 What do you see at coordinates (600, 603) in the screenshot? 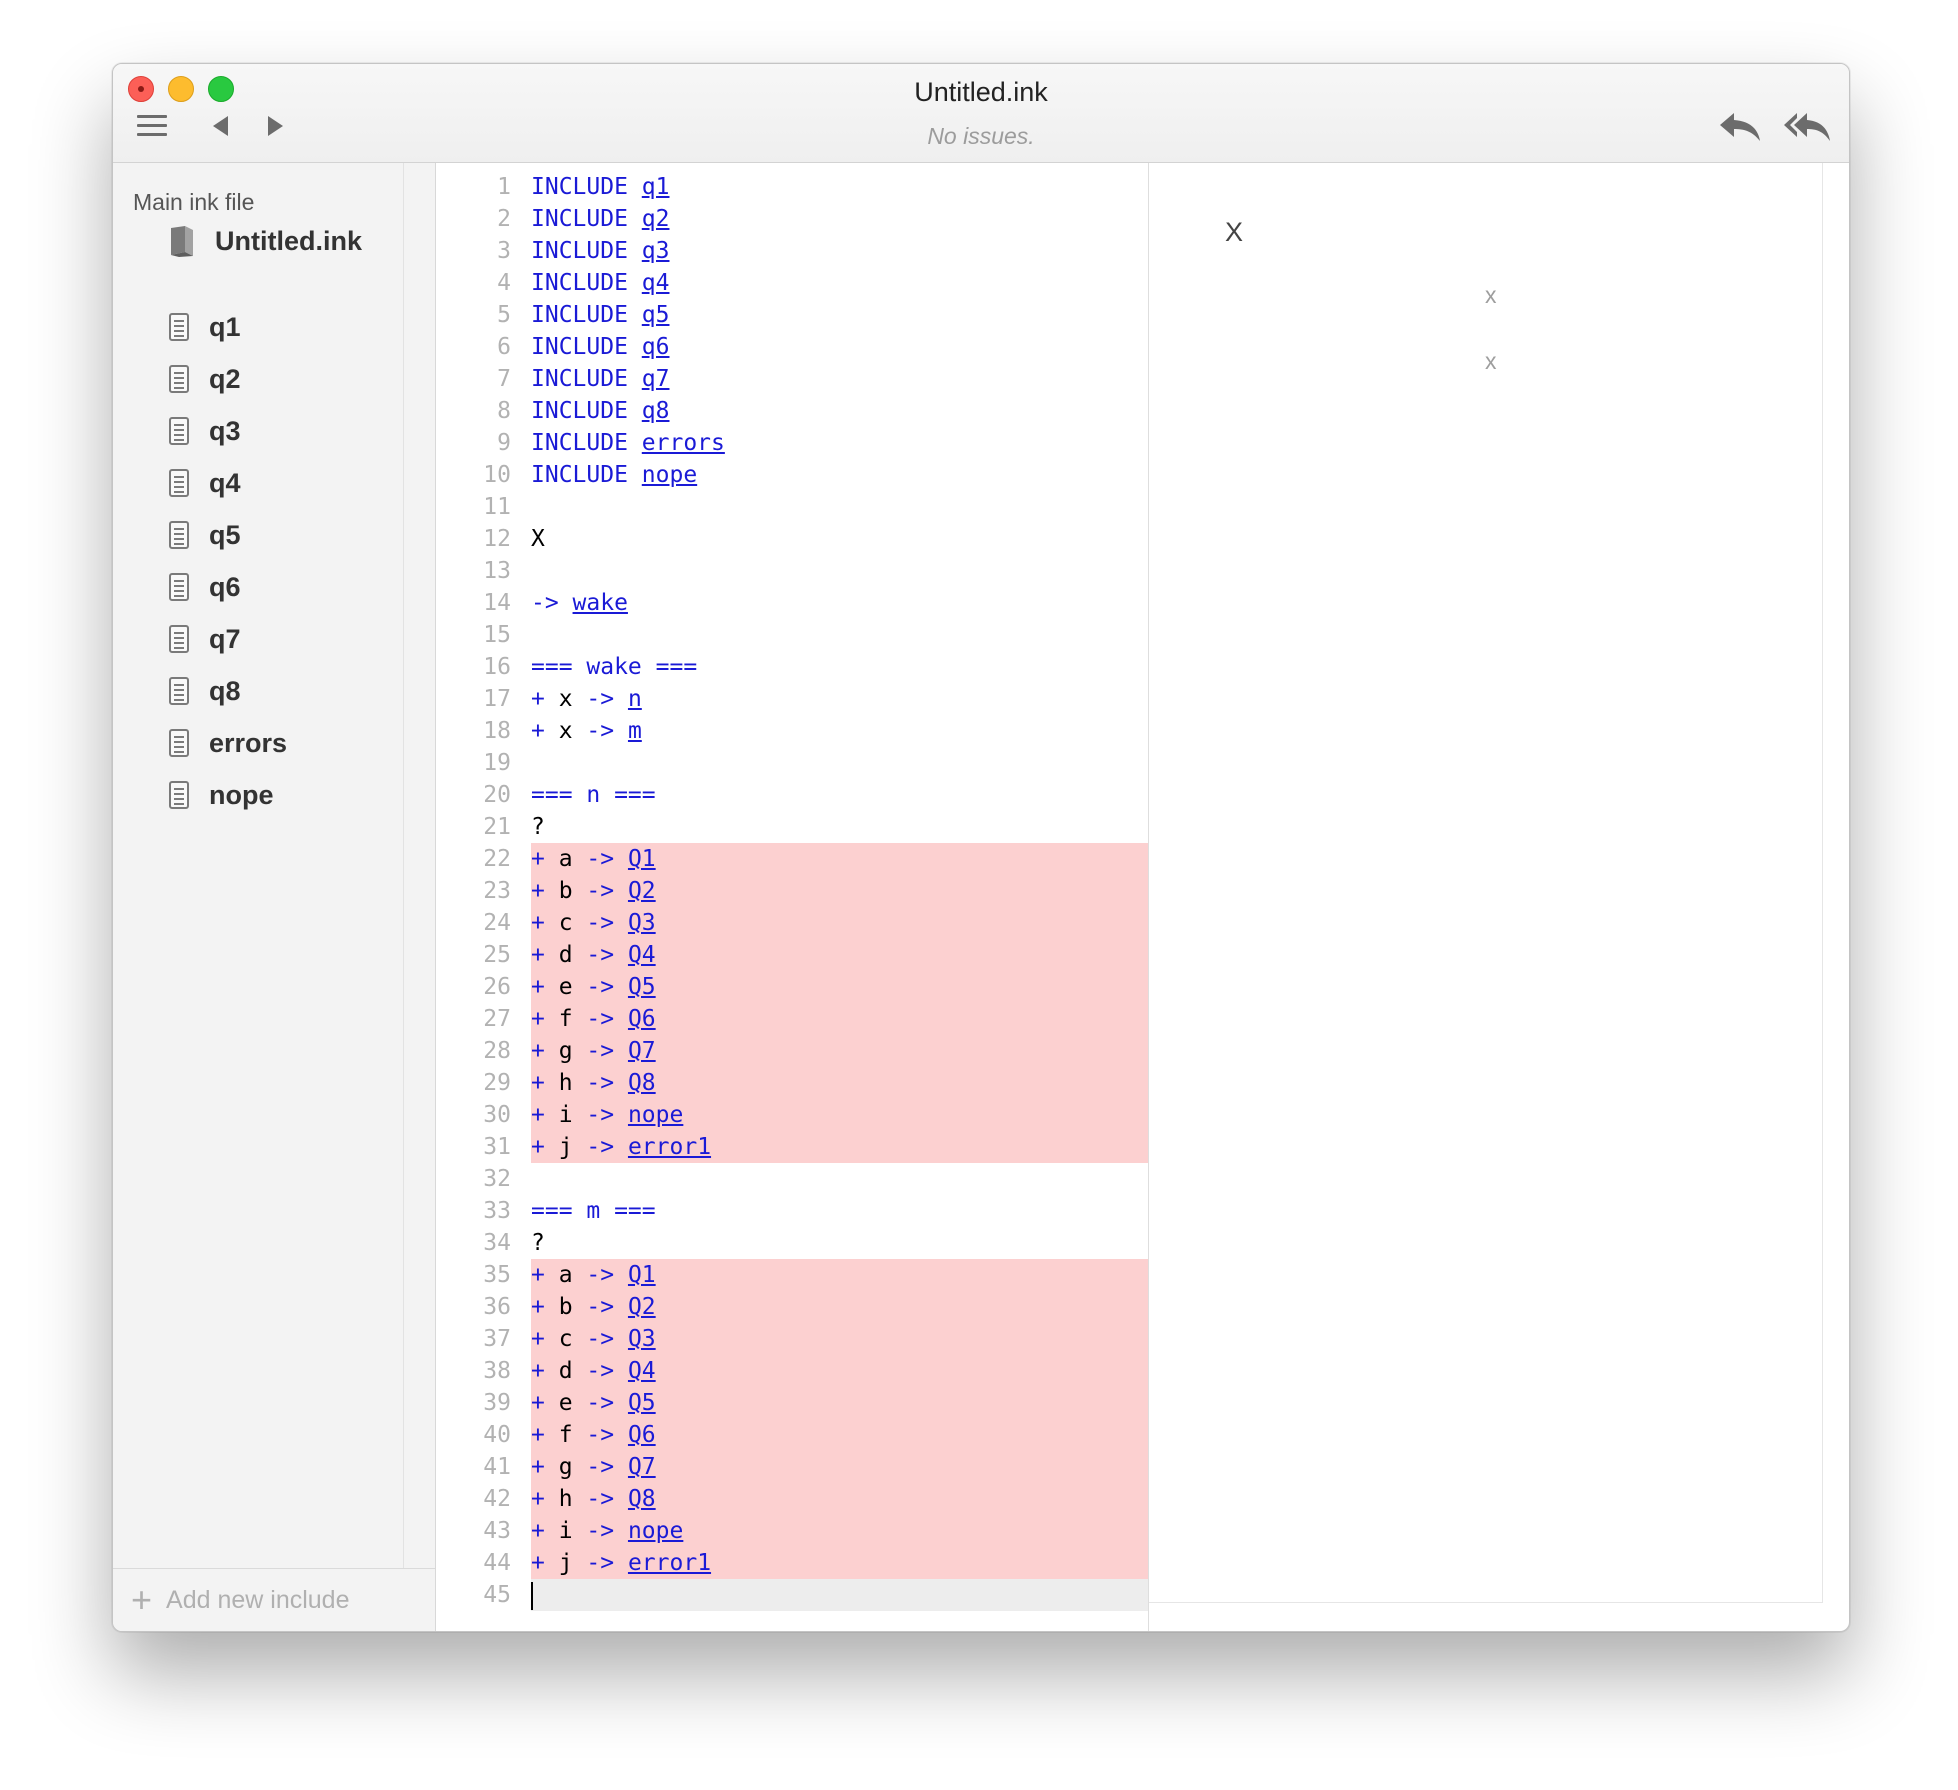
I see `divert-link: wake` at bounding box center [600, 603].